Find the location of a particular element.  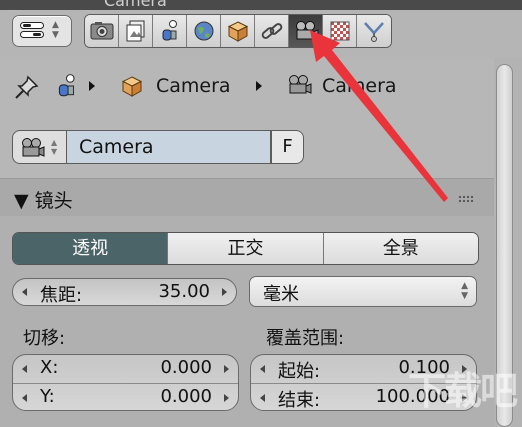

clipping-label: 覆盖范围: is located at coordinates (305, 338).